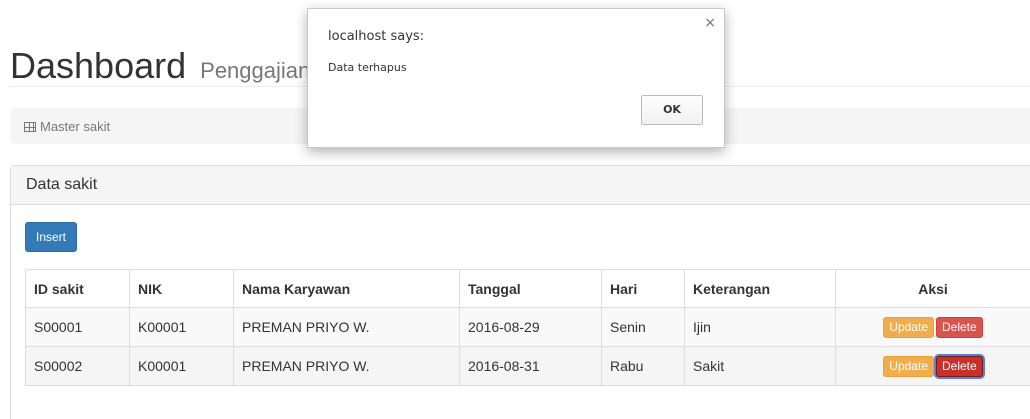 Image resolution: width=1030 pixels, height=419 pixels. Describe the element at coordinates (181, 288) in the screenshot. I see `column-header: NIK` at that location.